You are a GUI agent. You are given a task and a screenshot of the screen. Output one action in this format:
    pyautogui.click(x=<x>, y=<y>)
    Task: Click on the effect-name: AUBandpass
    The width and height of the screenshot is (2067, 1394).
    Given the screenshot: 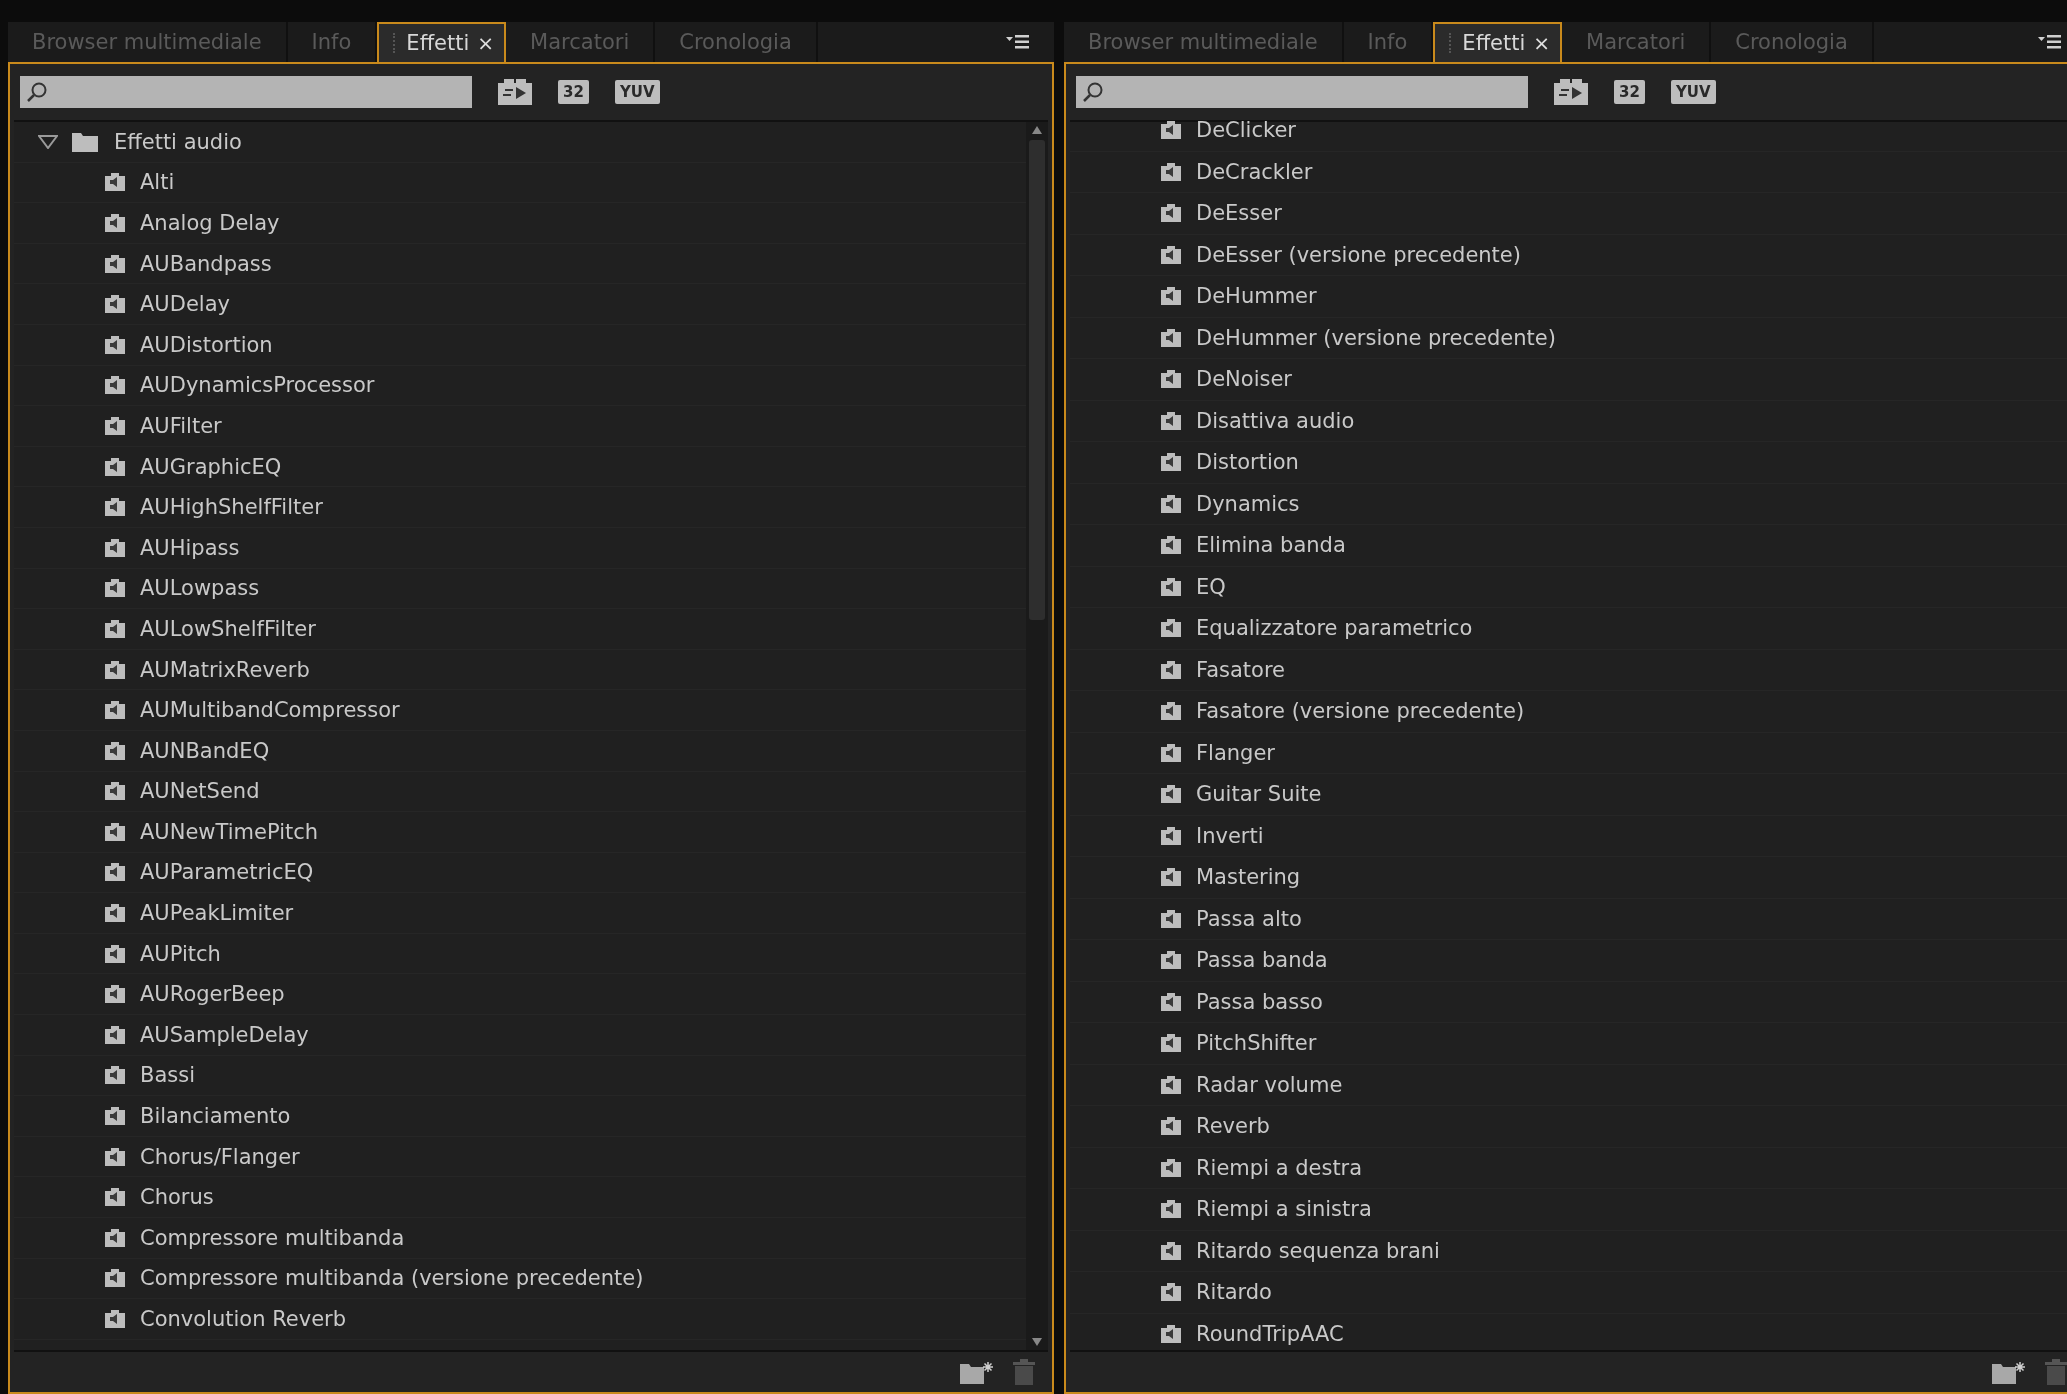 What is the action you would take?
    pyautogui.click(x=206, y=263)
    